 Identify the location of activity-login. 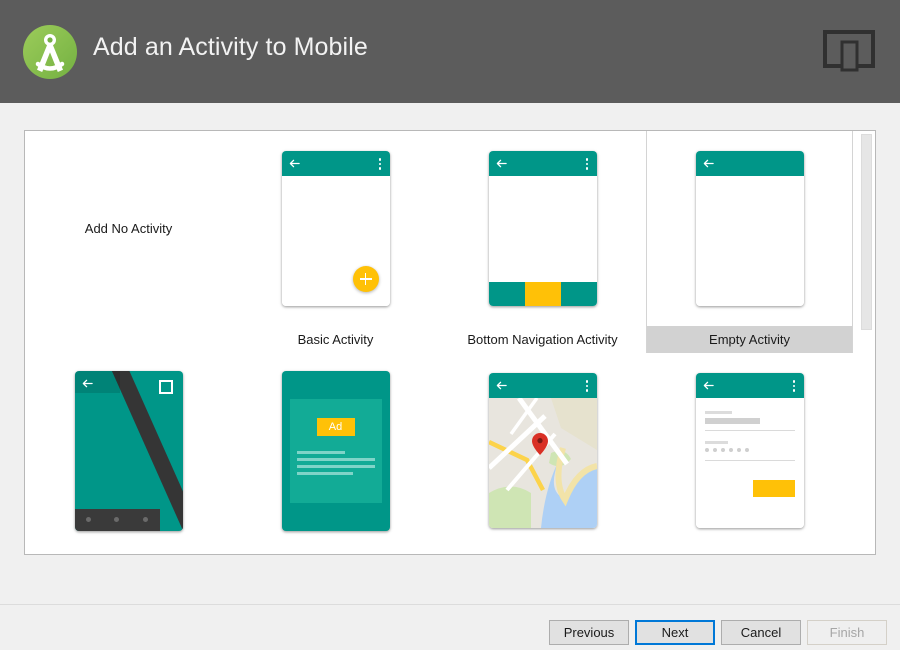
(749, 453).